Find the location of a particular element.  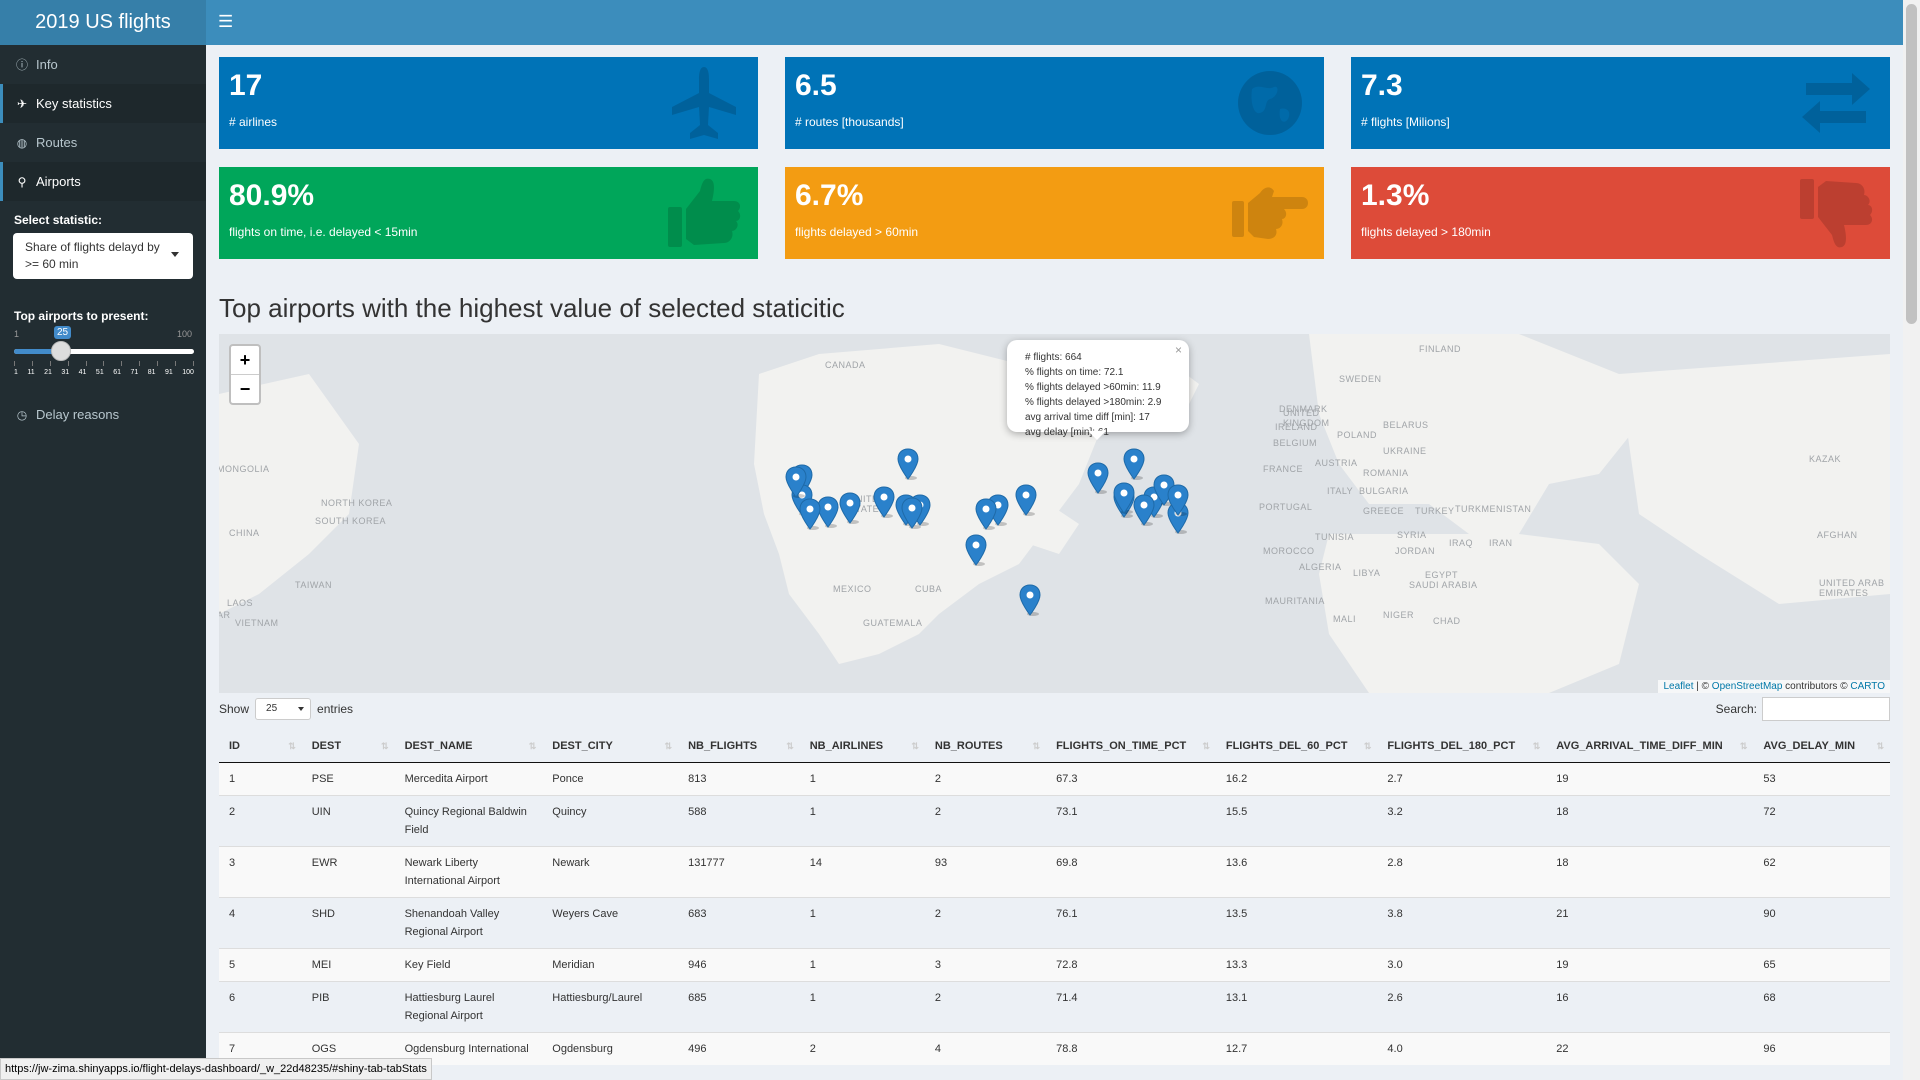

table-cell: 4 is located at coordinates (260, 923).